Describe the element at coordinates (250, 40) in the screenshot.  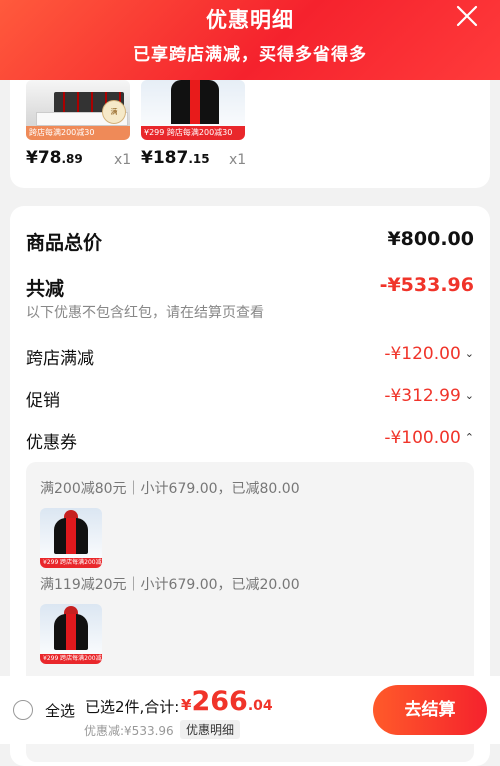
I see `discount-detail-header: 优惠明细 已享跨店满减，买得多省得多` at that location.